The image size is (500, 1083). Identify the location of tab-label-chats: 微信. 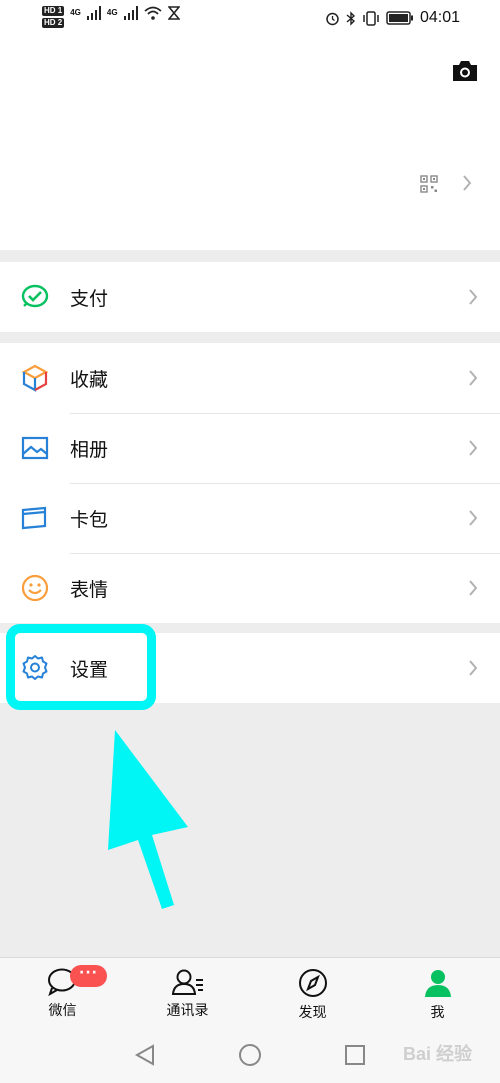
(62, 1011).